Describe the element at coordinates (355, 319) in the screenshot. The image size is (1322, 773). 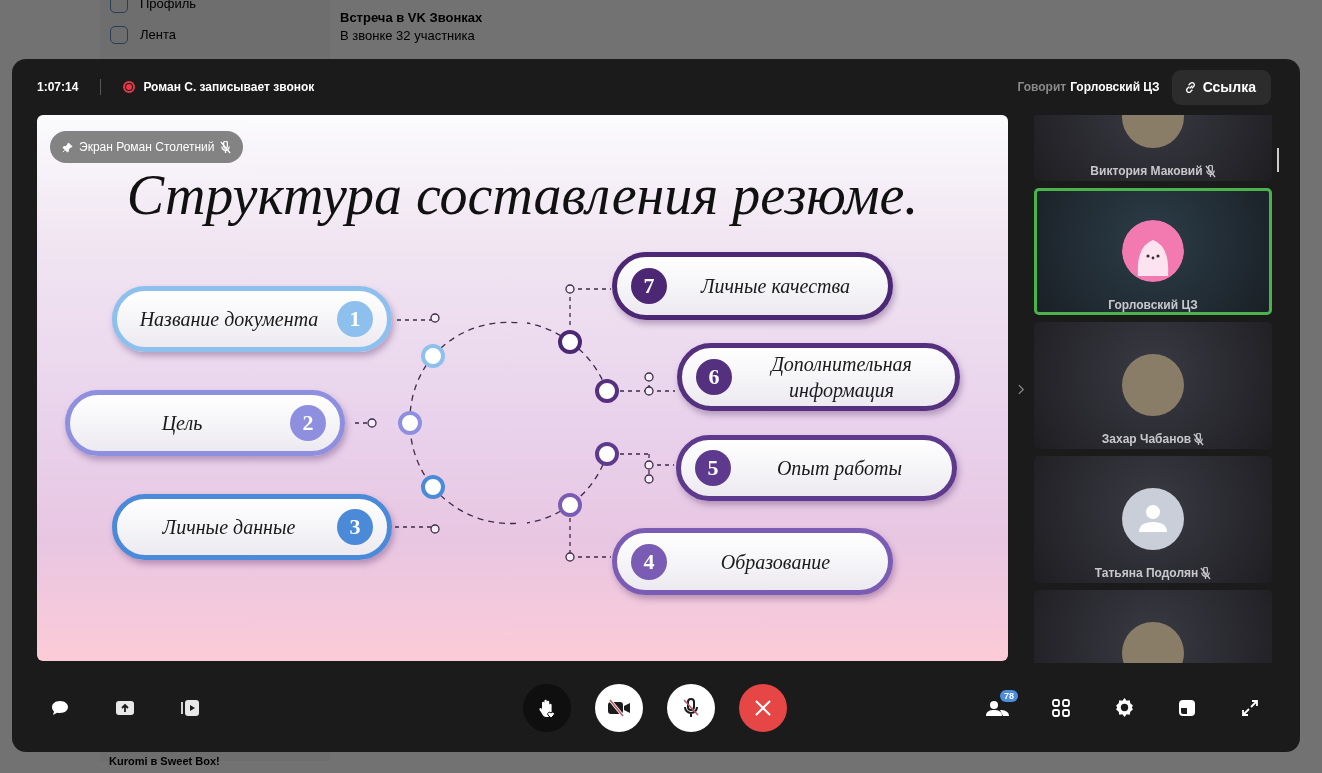
I see `number-badge: 1` at that location.